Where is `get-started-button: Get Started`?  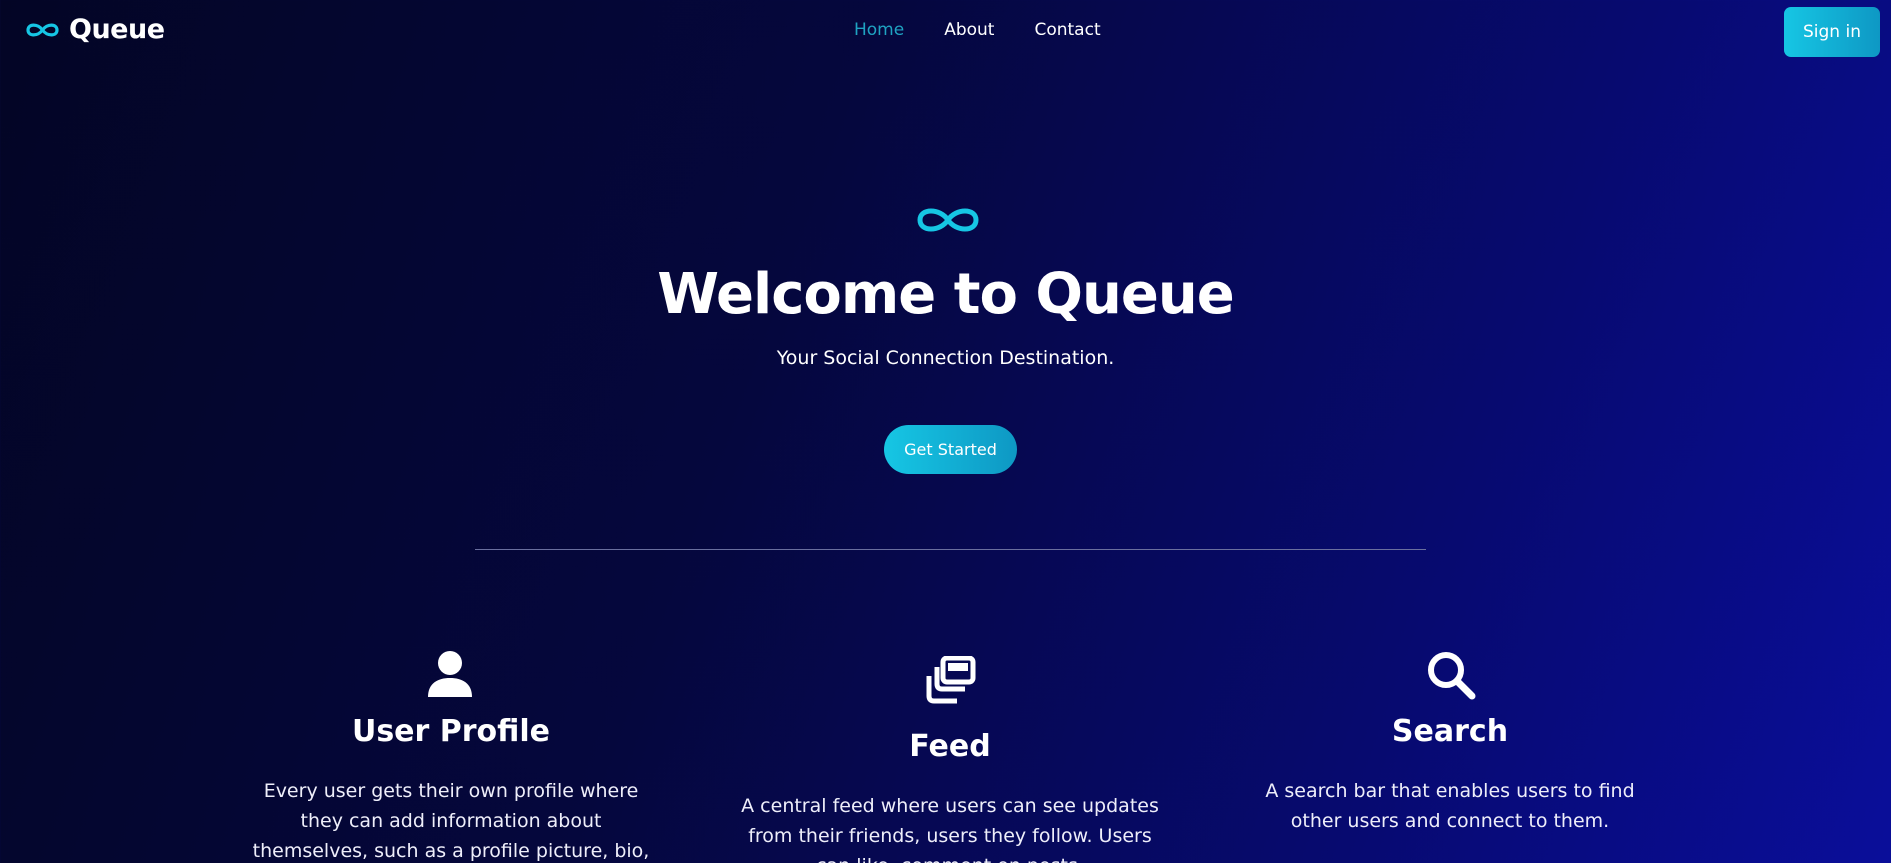 get-started-button: Get Started is located at coordinates (950, 449).